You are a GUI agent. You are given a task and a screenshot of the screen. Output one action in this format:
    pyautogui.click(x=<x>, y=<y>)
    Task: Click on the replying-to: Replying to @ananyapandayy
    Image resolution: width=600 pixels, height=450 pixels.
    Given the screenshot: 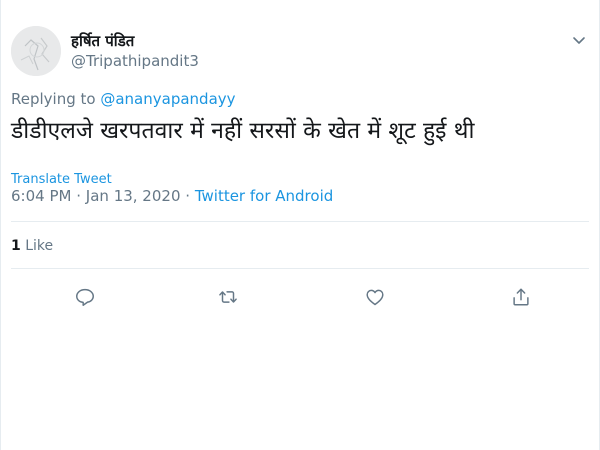 What is the action you would take?
    pyautogui.click(x=123, y=99)
    